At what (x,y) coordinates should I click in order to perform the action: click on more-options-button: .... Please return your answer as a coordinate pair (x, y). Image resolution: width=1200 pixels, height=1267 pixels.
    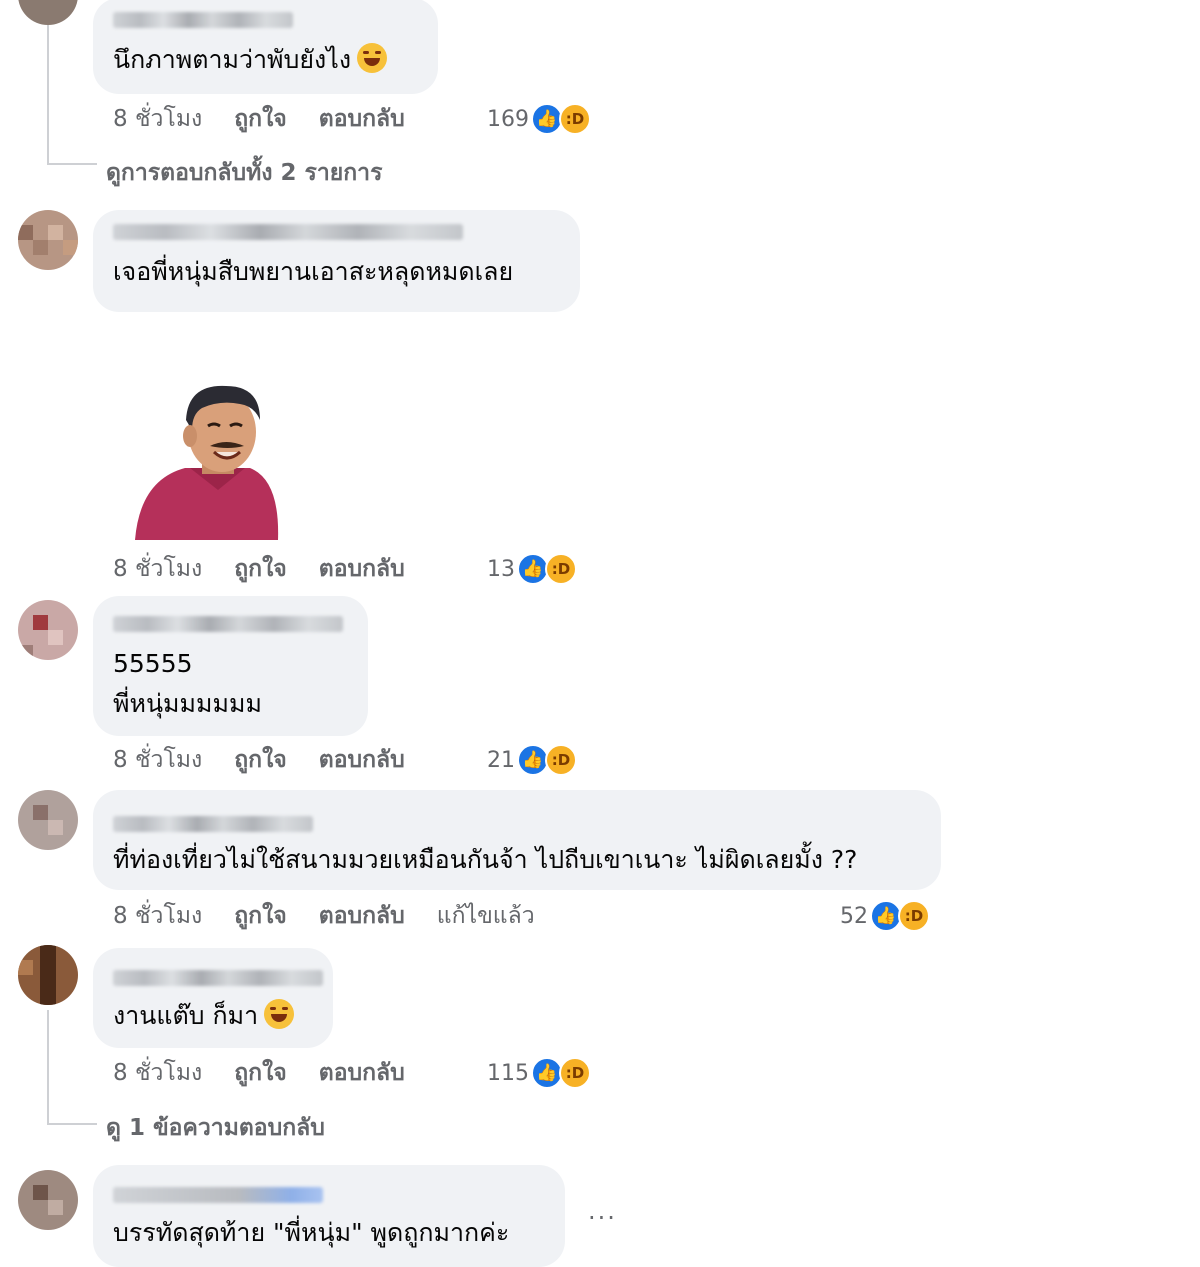
    Looking at the image, I should click on (602, 1211).